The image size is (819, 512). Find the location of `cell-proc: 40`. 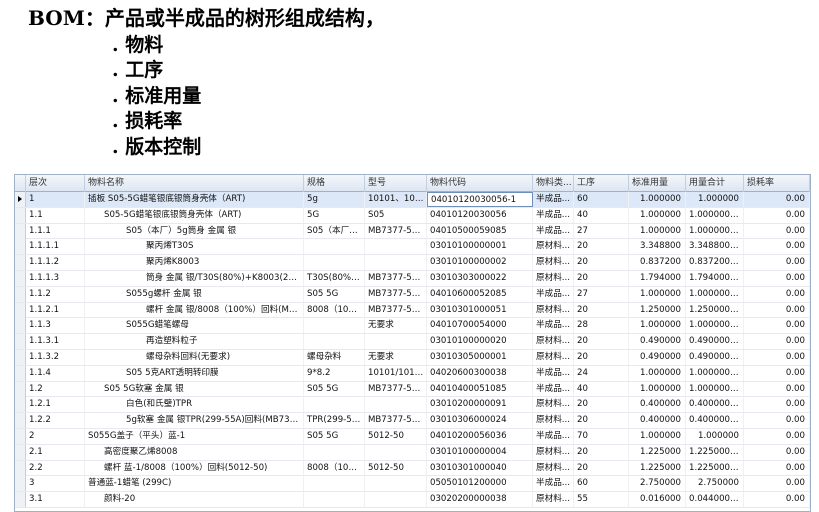

cell-proc: 40 is located at coordinates (601, 215).